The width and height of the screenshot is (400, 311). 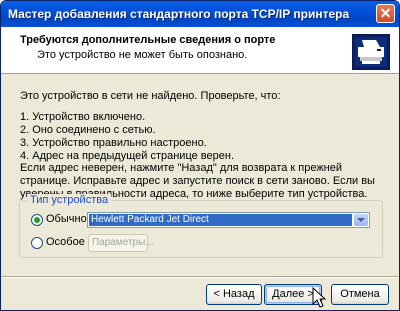 What do you see at coordinates (69, 200) in the screenshot?
I see `device-type-legend: Тип устройства` at bounding box center [69, 200].